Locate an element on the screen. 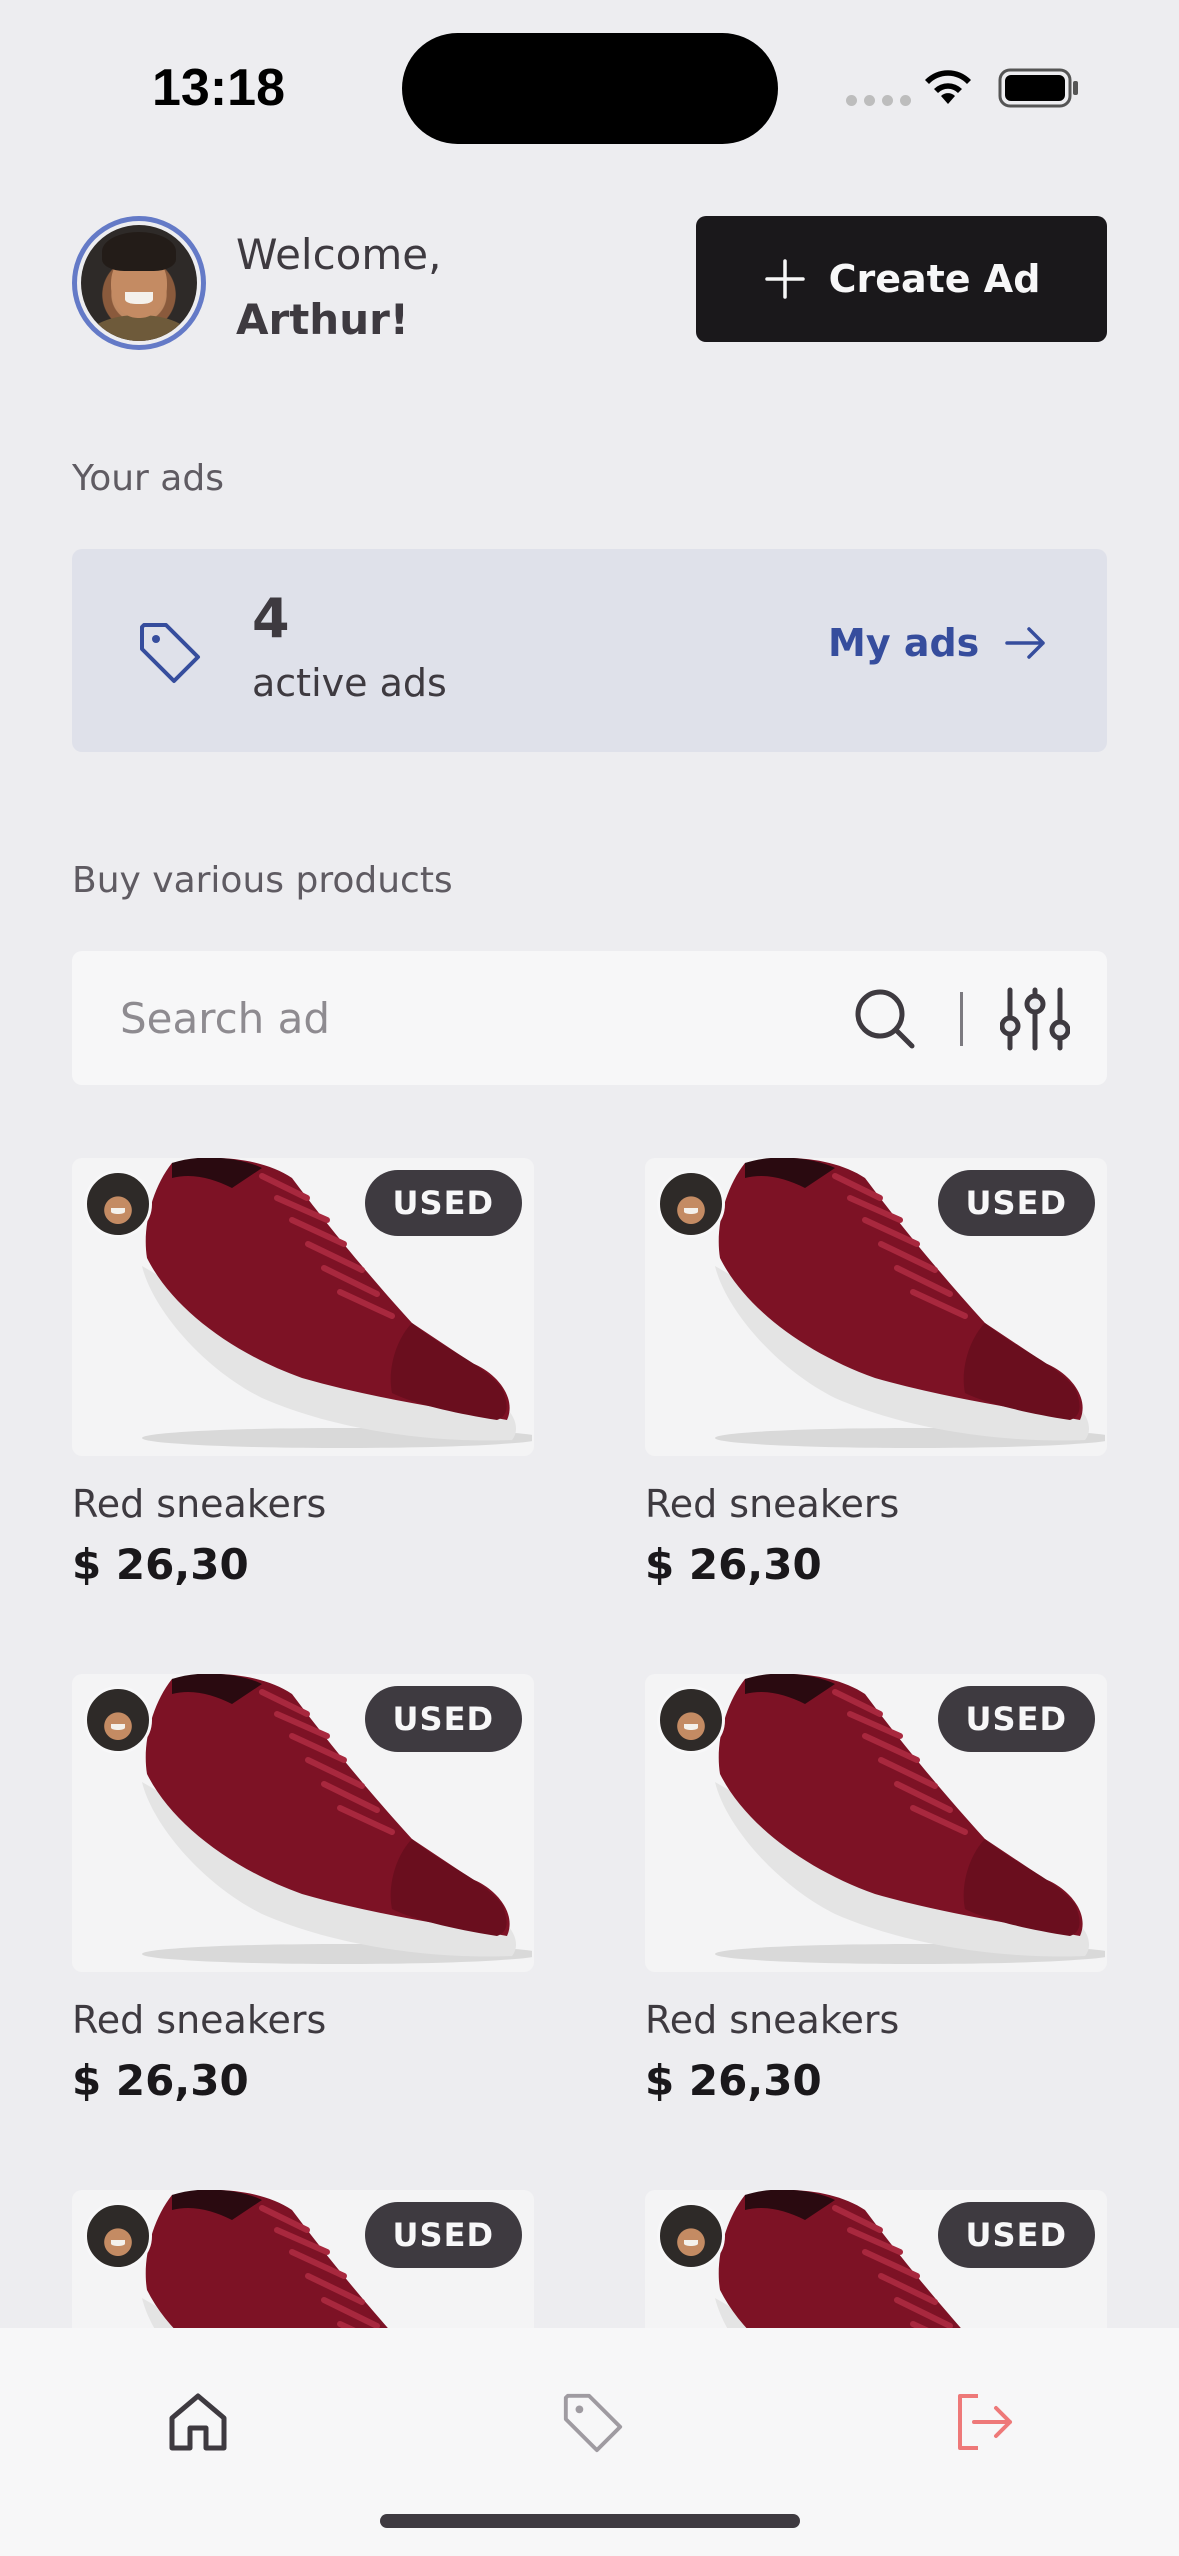 The height and width of the screenshot is (2556, 1179). create-ad-button: Create Ad is located at coordinates (901, 279).